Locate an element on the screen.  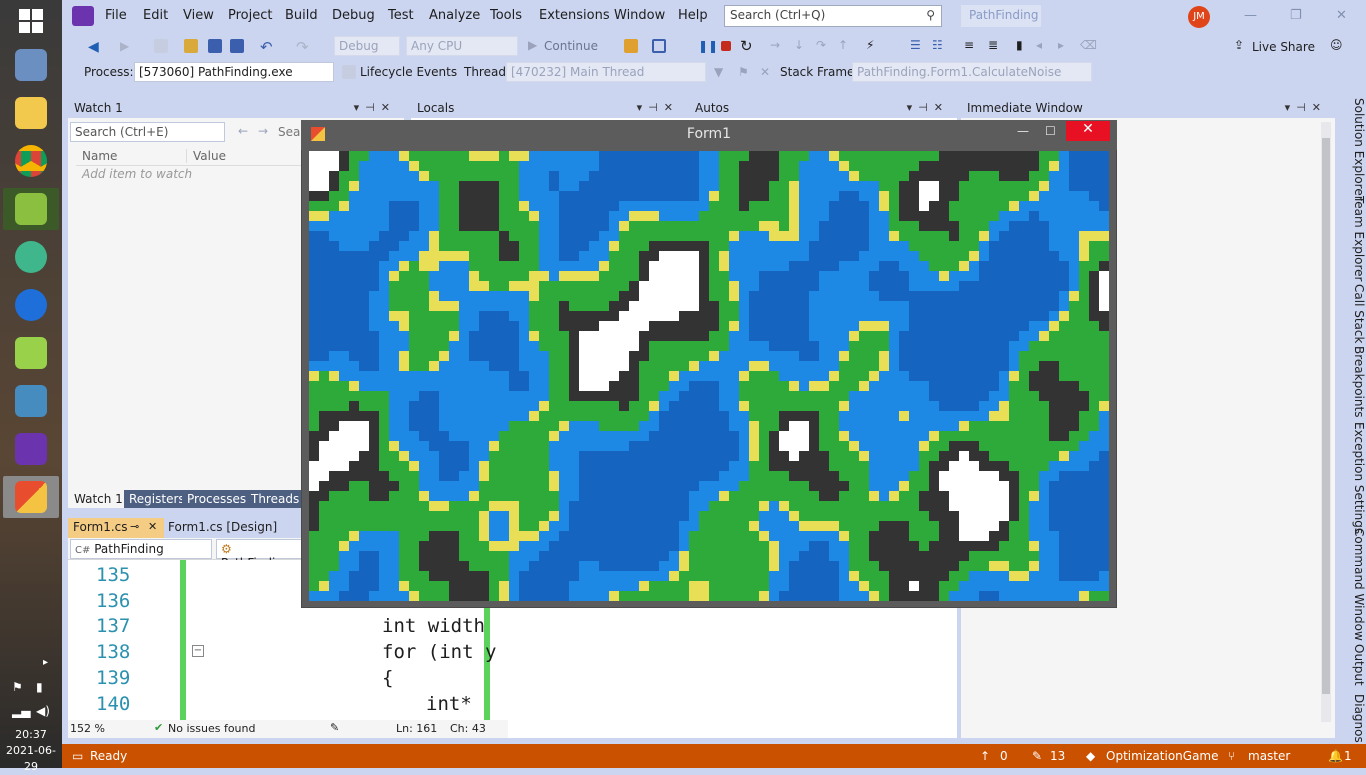
status-repo: OptimizationGame is located at coordinates (1162, 756).